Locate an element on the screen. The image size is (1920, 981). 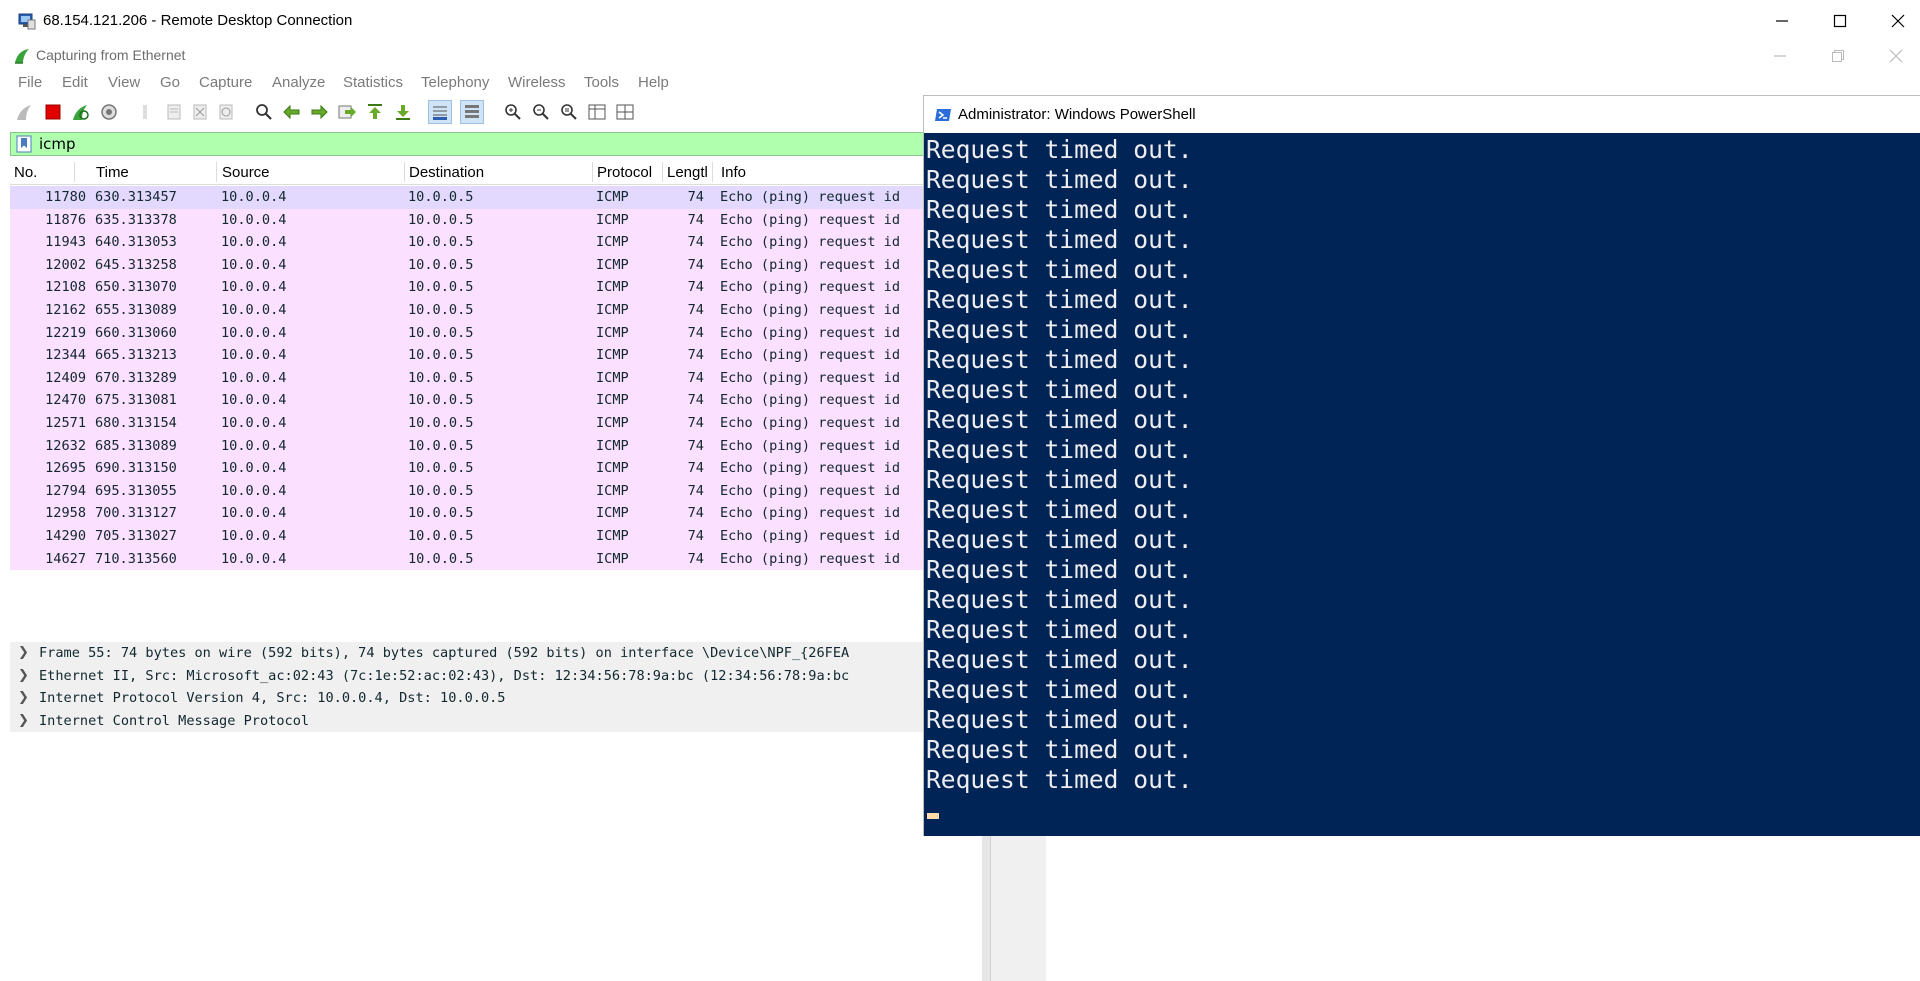
go-back-button is located at coordinates (292, 112).